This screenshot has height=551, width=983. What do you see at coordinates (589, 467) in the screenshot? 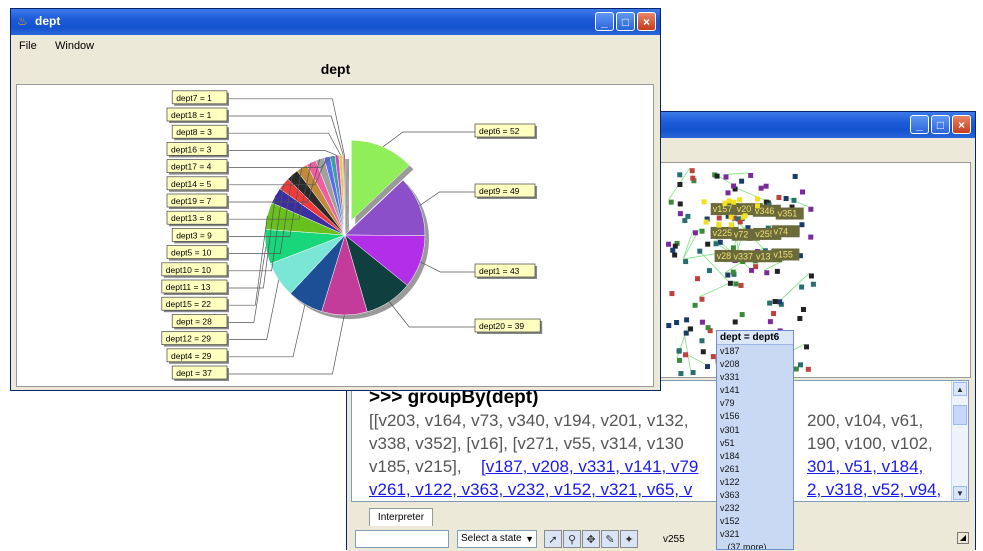
I see `group-link-1: [v187, v208, v331, v141, v79` at bounding box center [589, 467].